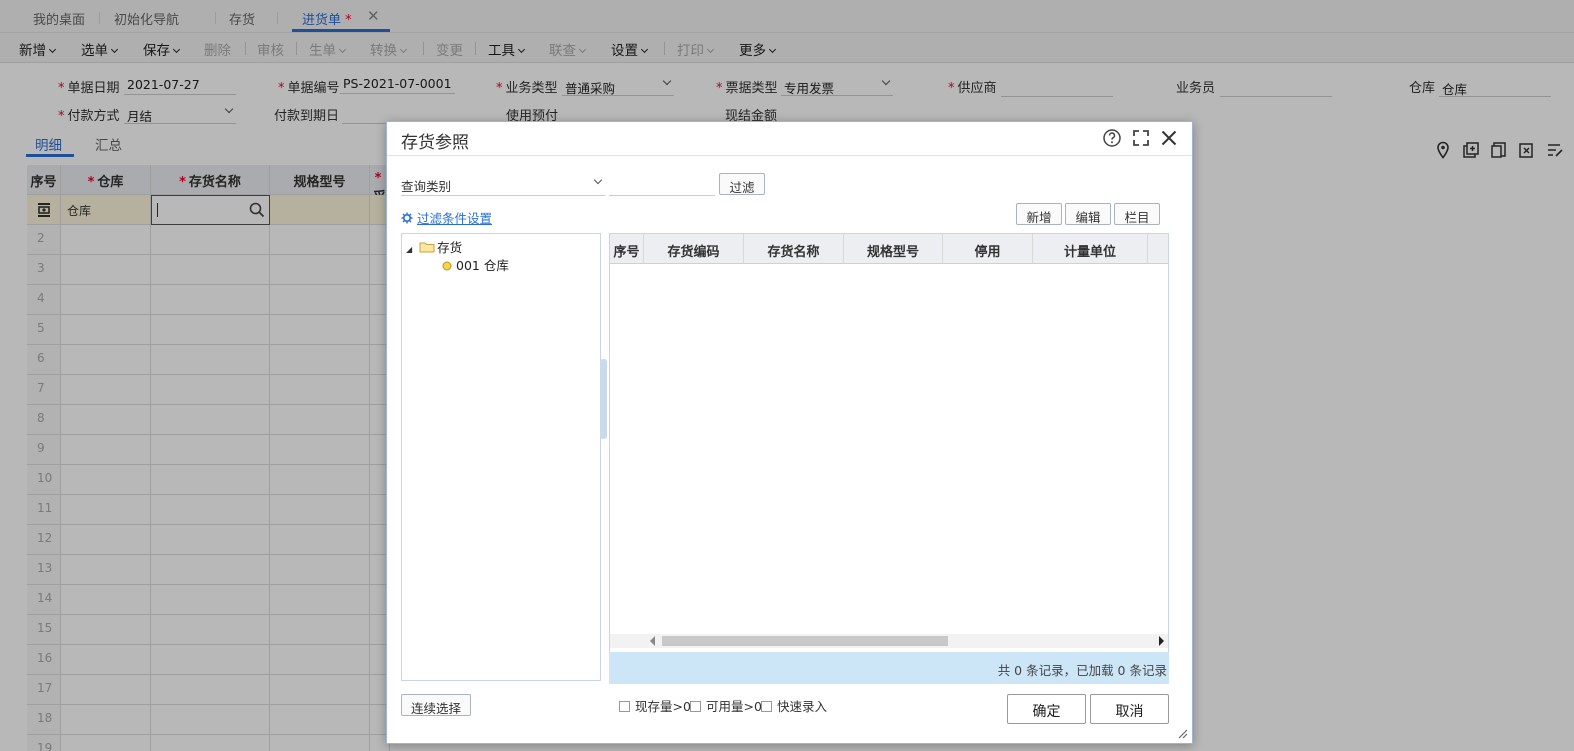 This screenshot has height=751, width=1574. I want to click on column-header-unit: 计量单位, so click(1090, 249).